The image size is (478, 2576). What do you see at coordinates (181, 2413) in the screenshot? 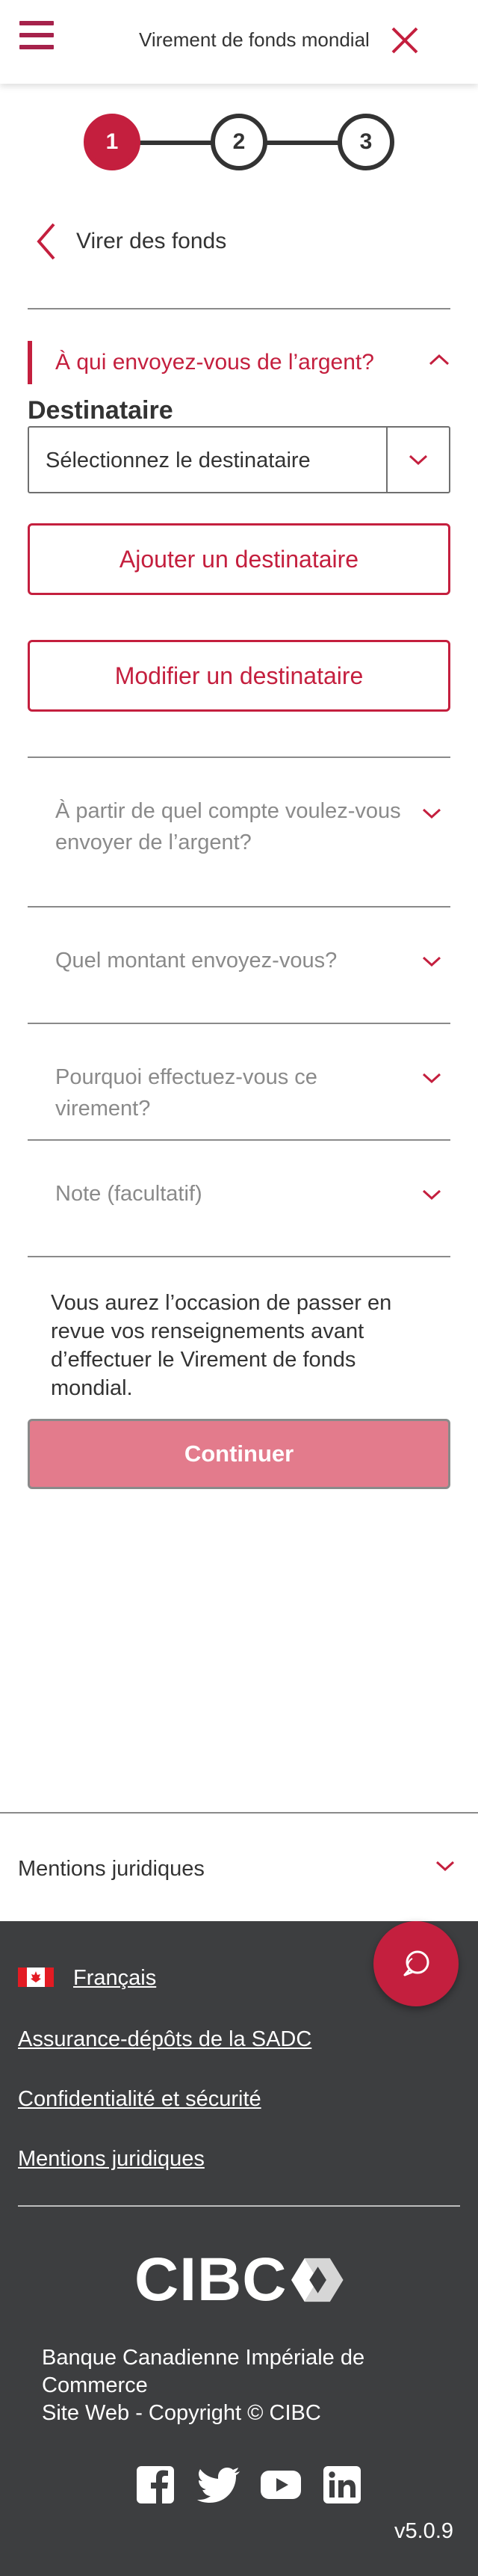
I see `copyright-site: Site Web - Copyright © CIBC` at bounding box center [181, 2413].